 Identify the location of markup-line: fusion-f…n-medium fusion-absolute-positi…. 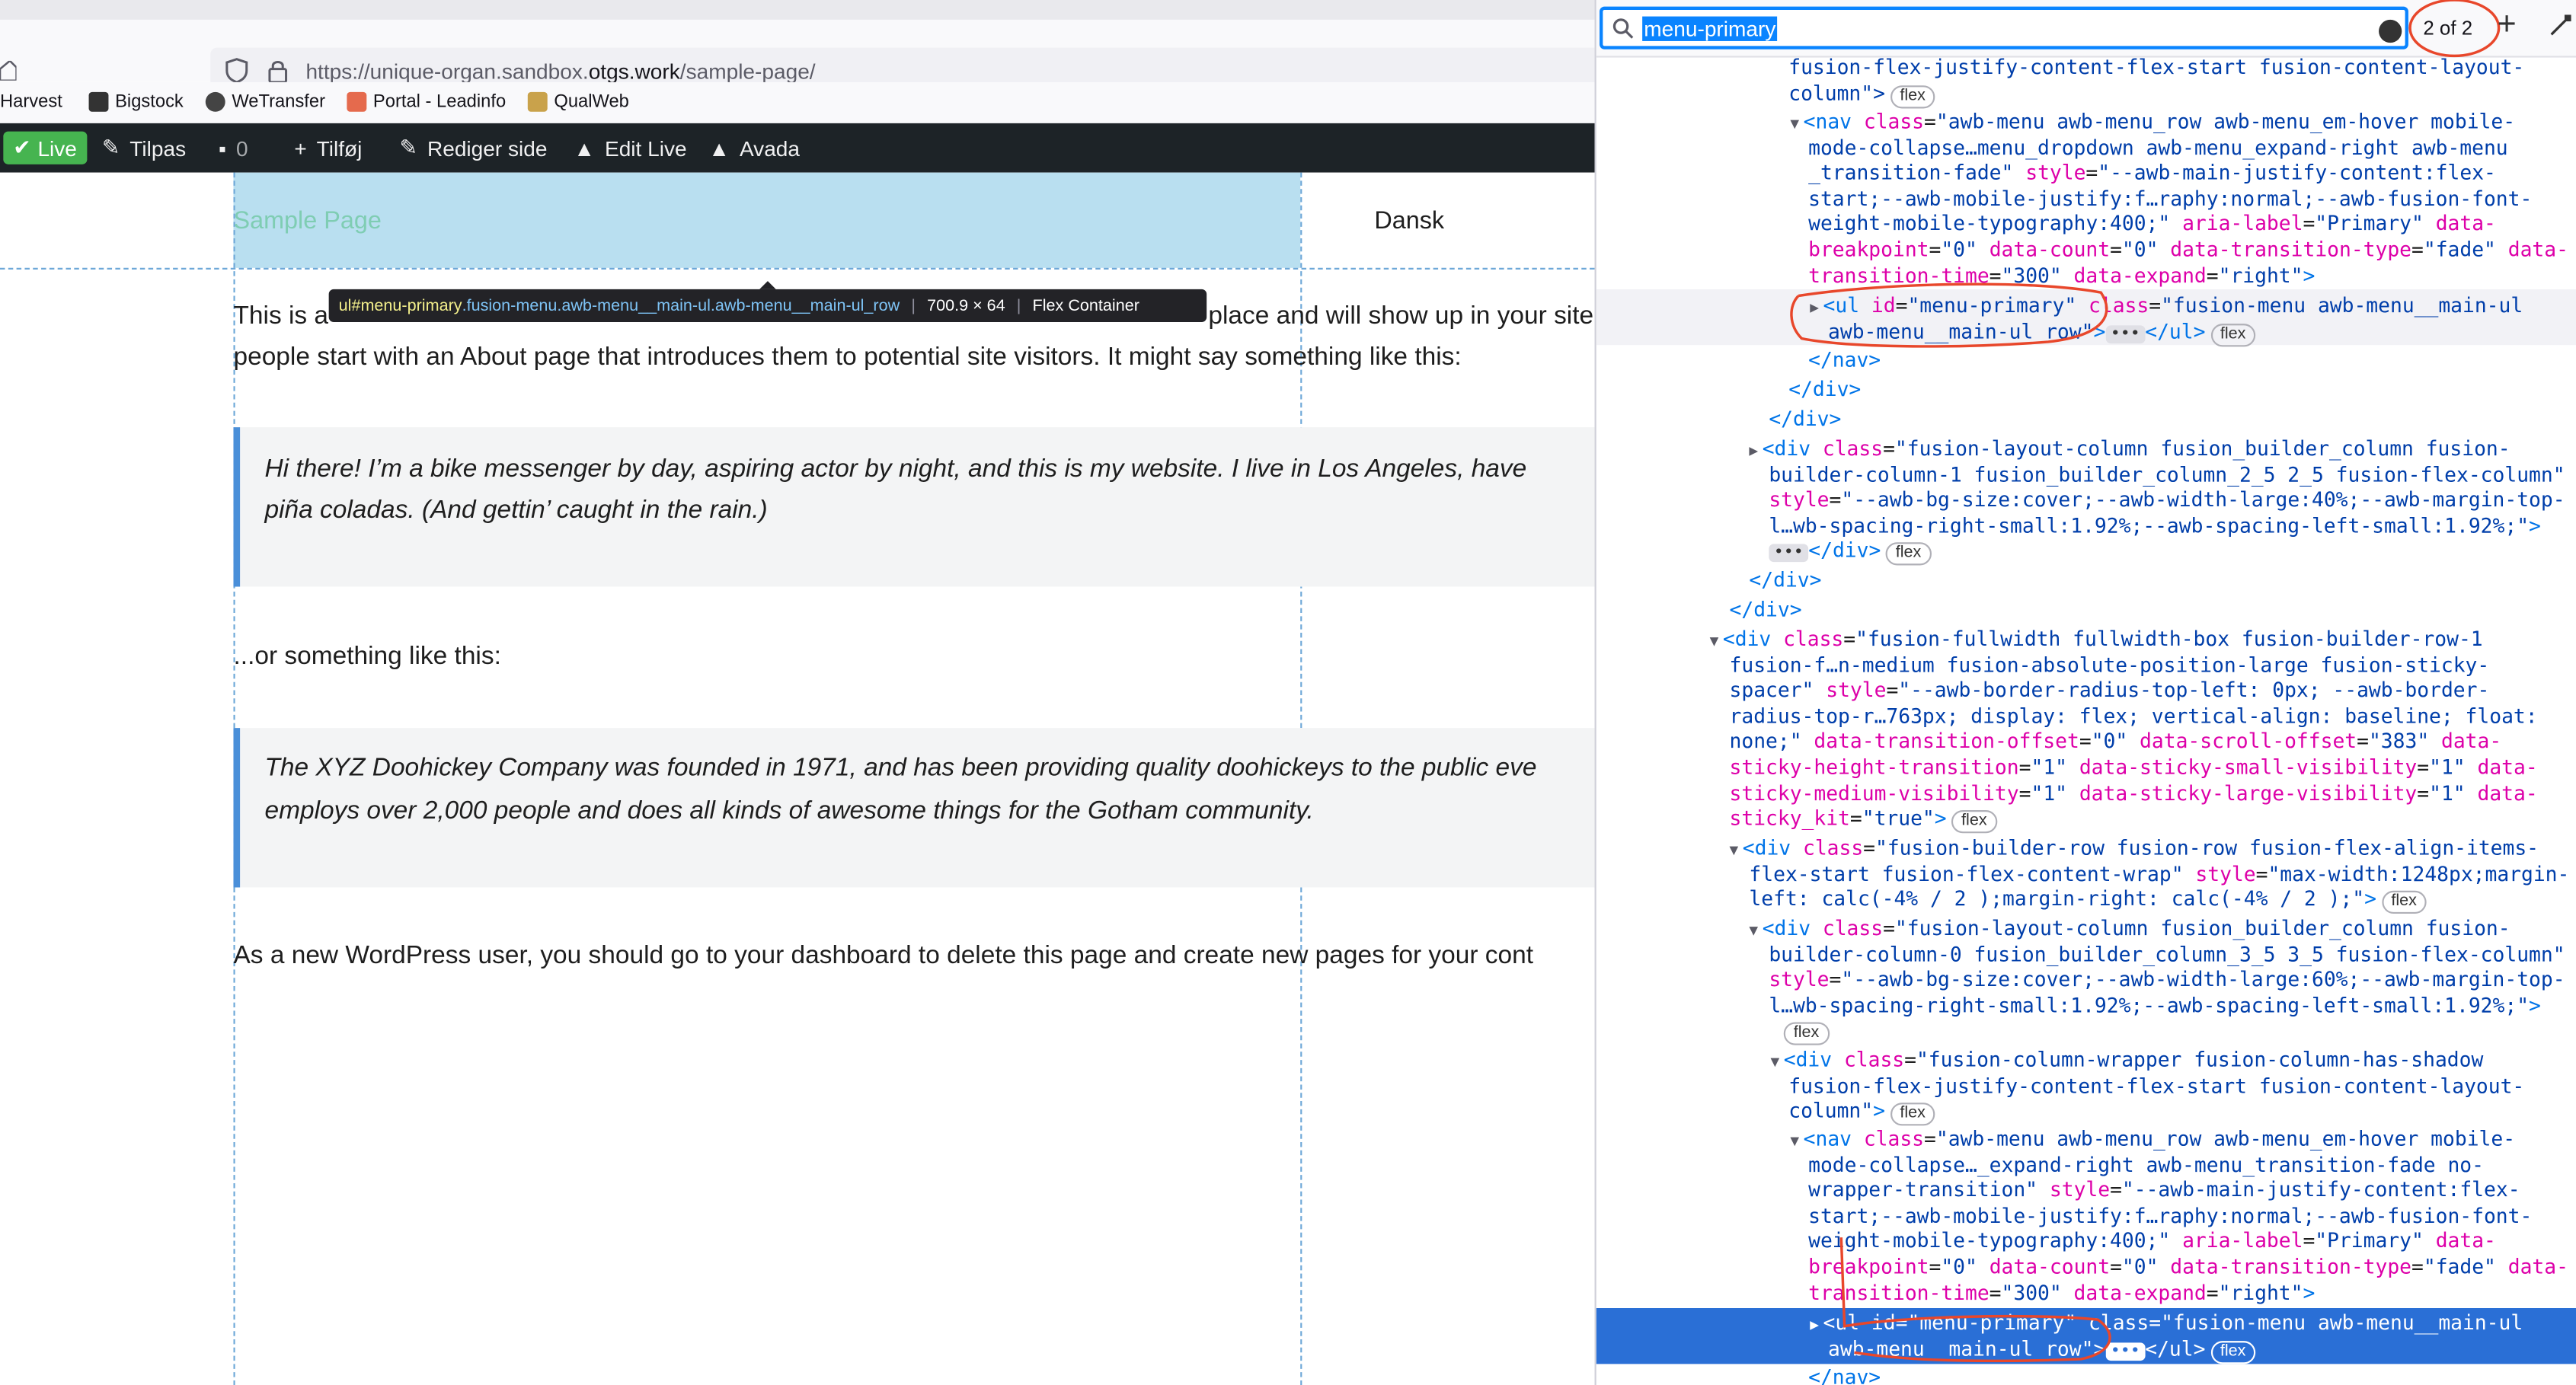
(2110, 666).